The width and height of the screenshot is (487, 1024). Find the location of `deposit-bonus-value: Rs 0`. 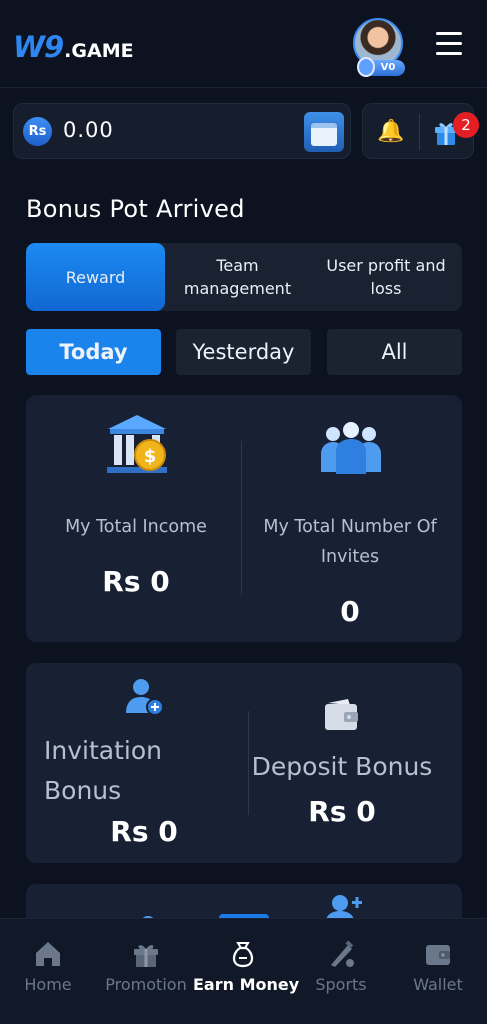

deposit-bonus-value: Rs 0 is located at coordinates (342, 811).